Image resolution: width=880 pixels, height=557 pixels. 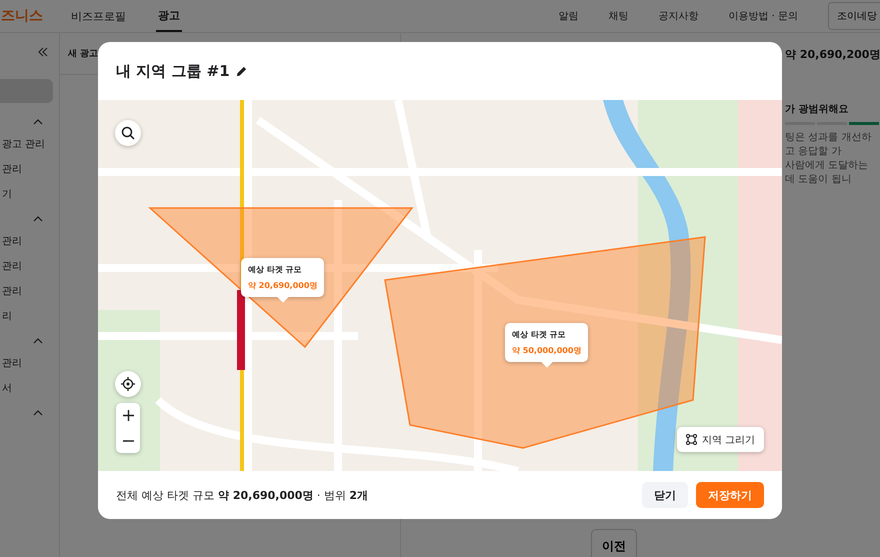 What do you see at coordinates (665, 495) in the screenshot?
I see `close-button: 닫기` at bounding box center [665, 495].